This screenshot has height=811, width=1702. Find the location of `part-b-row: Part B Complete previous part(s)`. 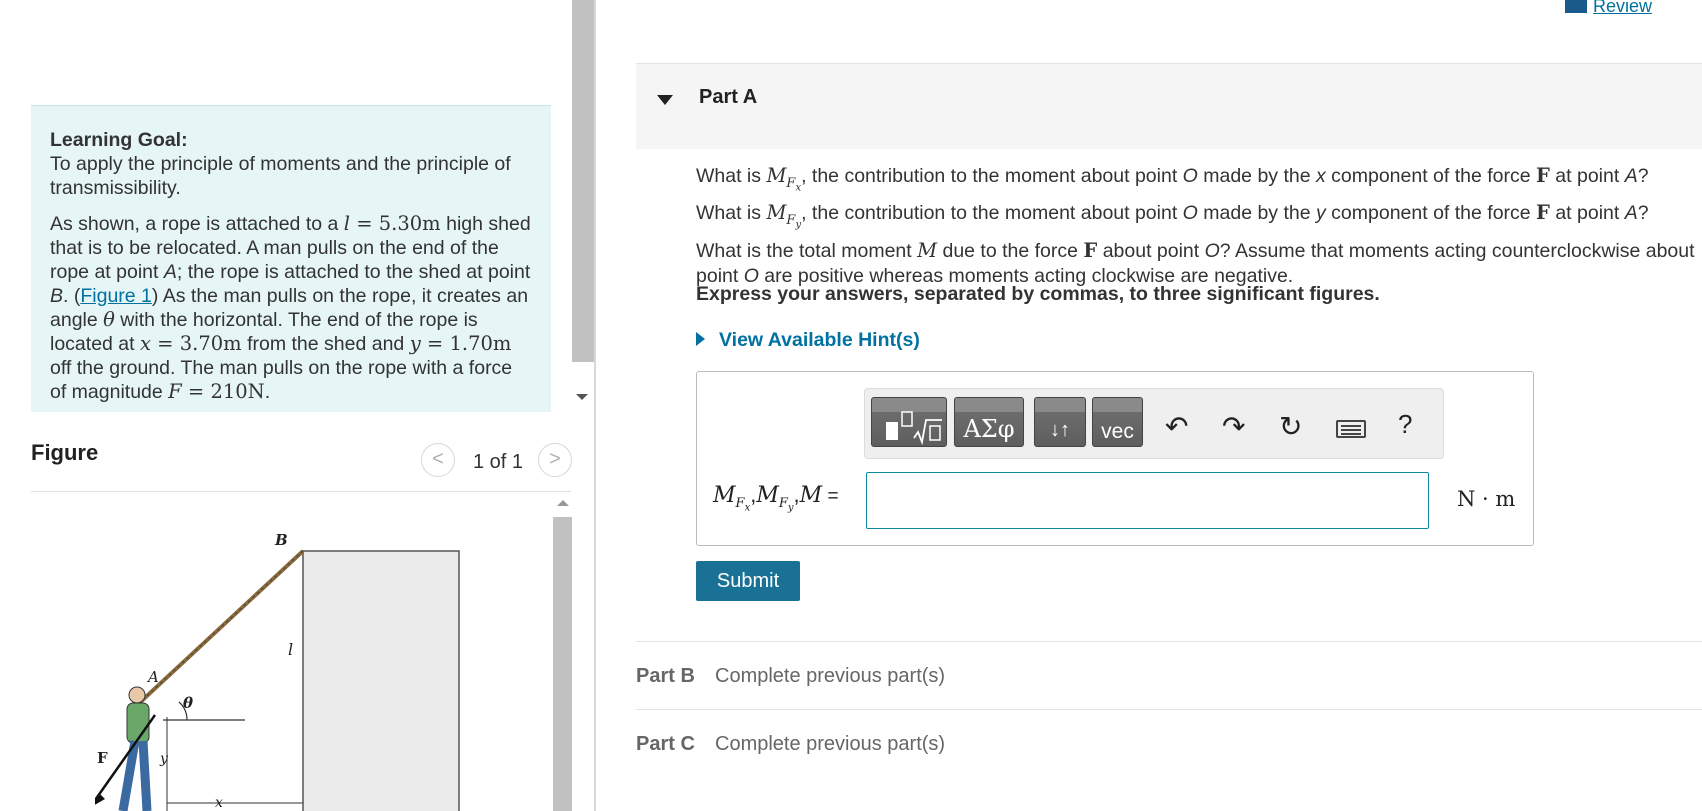

part-b-row: Part B Complete previous part(s) is located at coordinates (1169, 675).